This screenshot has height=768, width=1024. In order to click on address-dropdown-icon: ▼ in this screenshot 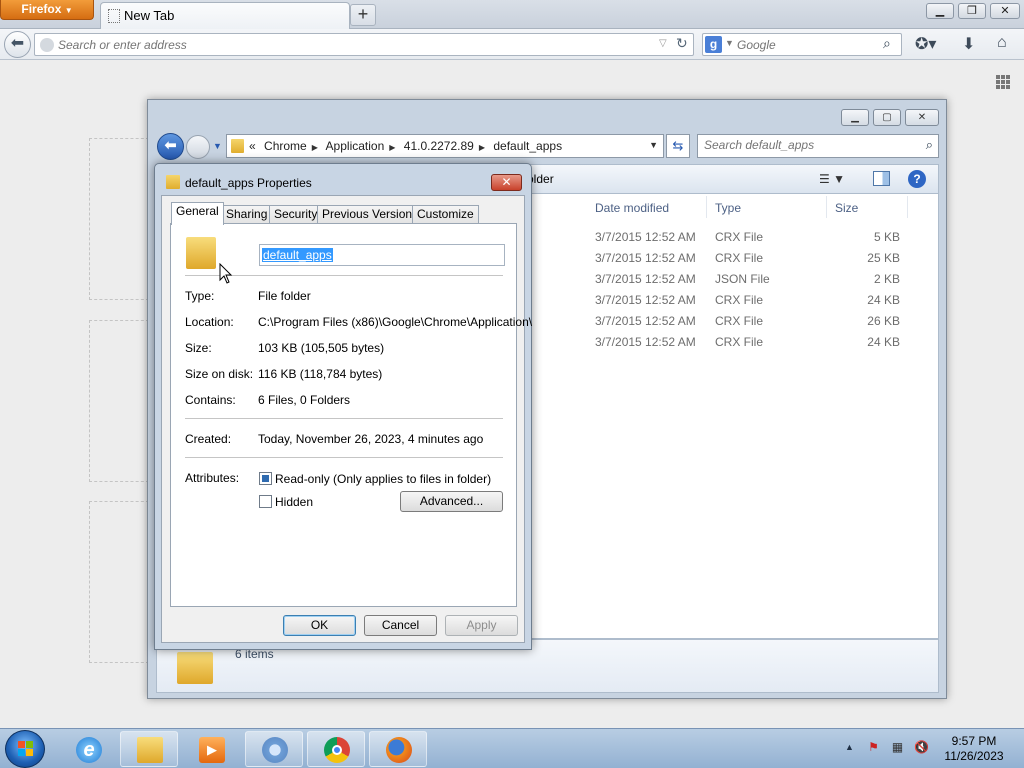, I will do `click(653, 145)`.